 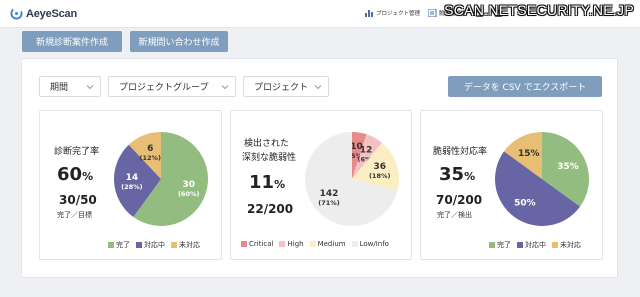 I want to click on completion-pie-chart: 30(60%) 14(28%) 6(12%), so click(x=161, y=179).